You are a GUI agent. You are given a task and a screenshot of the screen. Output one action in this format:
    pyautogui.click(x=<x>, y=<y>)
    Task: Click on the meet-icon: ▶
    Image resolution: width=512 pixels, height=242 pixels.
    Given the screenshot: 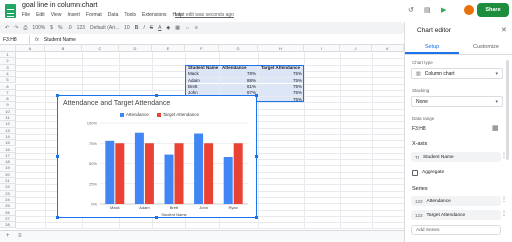 What is the action you would take?
    pyautogui.click(x=443, y=10)
    